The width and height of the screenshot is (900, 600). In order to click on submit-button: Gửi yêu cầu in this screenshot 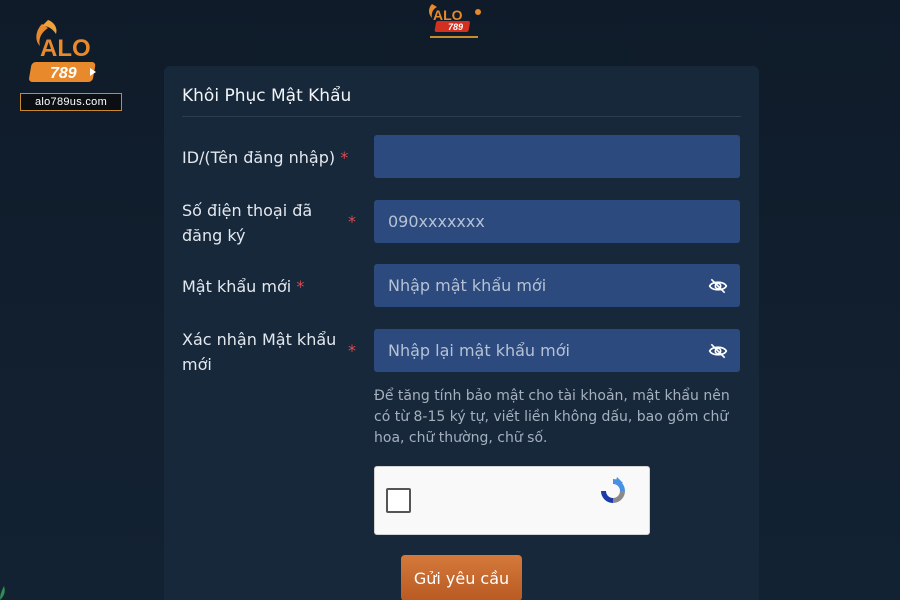, I will do `click(461, 577)`.